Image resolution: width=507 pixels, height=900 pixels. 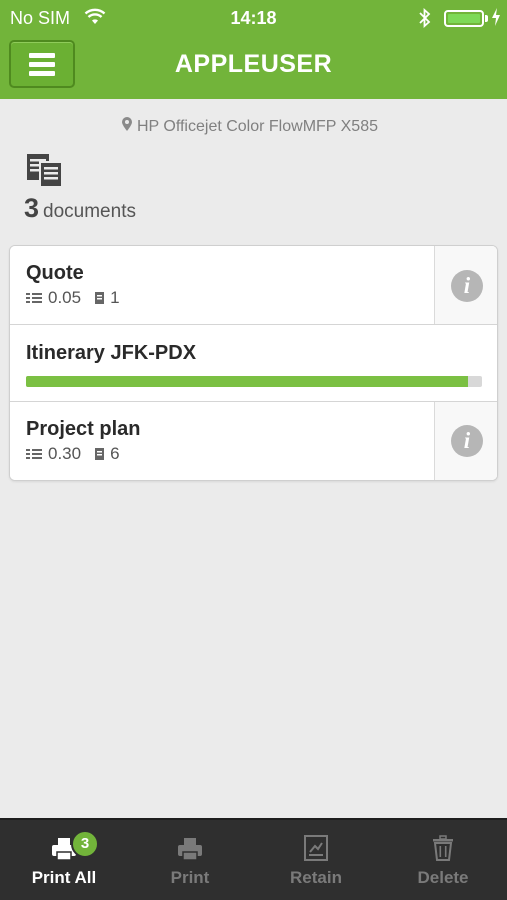 What do you see at coordinates (253, 441) in the screenshot?
I see `list-item: Project plan 0.30 6 i` at bounding box center [253, 441].